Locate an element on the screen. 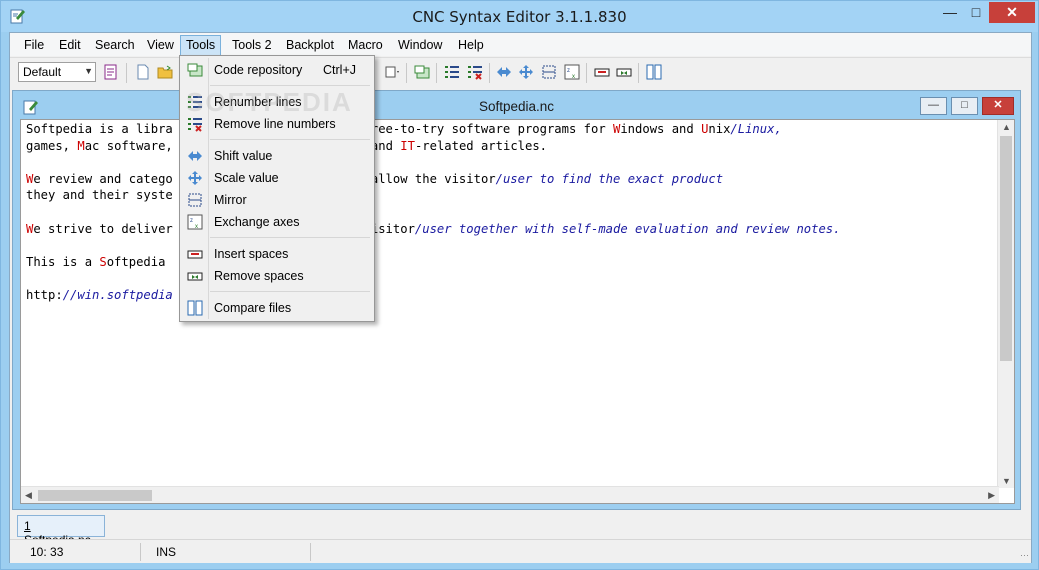 This screenshot has width=1039, height=570. document-title: Softpedia.nc is located at coordinates (516, 106).